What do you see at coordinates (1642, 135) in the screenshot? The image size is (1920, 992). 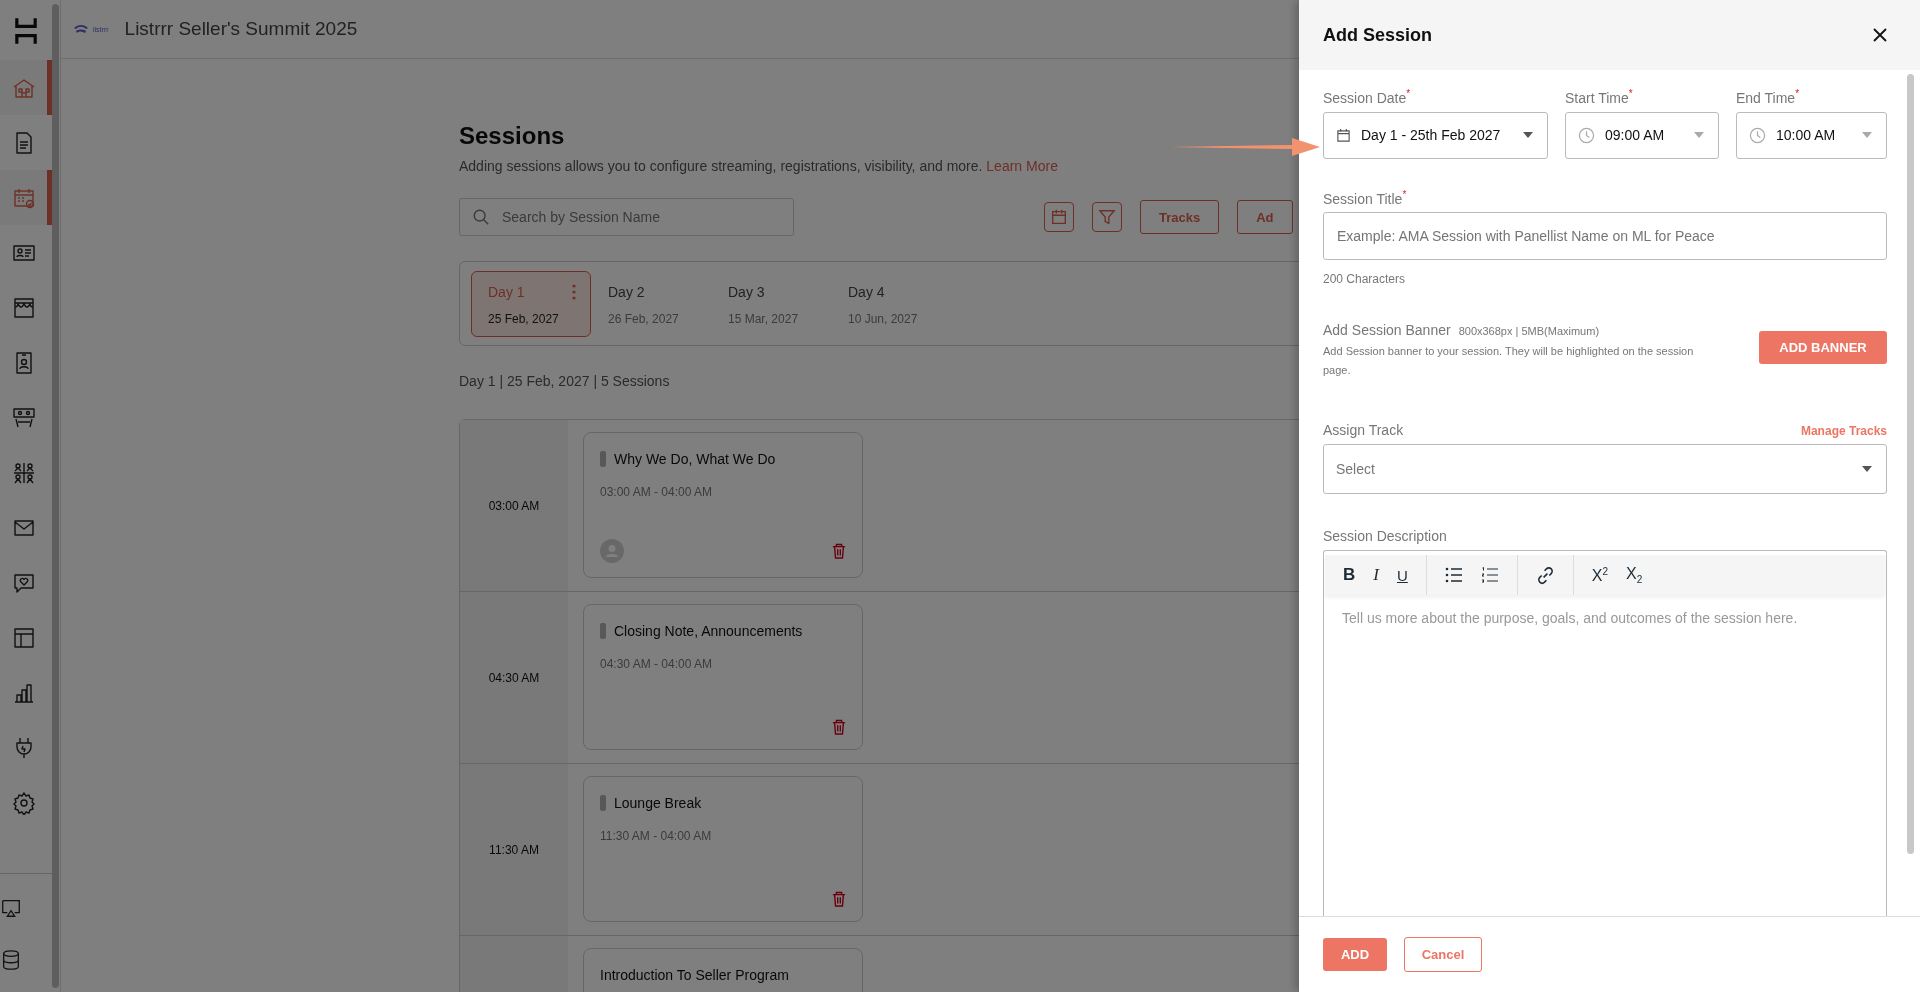 I see `time-select: 09:00 AM` at bounding box center [1642, 135].